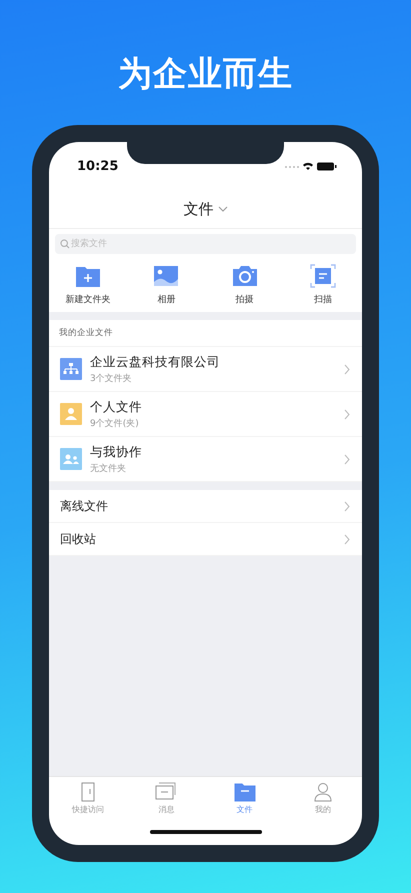 The image size is (411, 893). Describe the element at coordinates (166, 276) in the screenshot. I see `image-icon` at that location.